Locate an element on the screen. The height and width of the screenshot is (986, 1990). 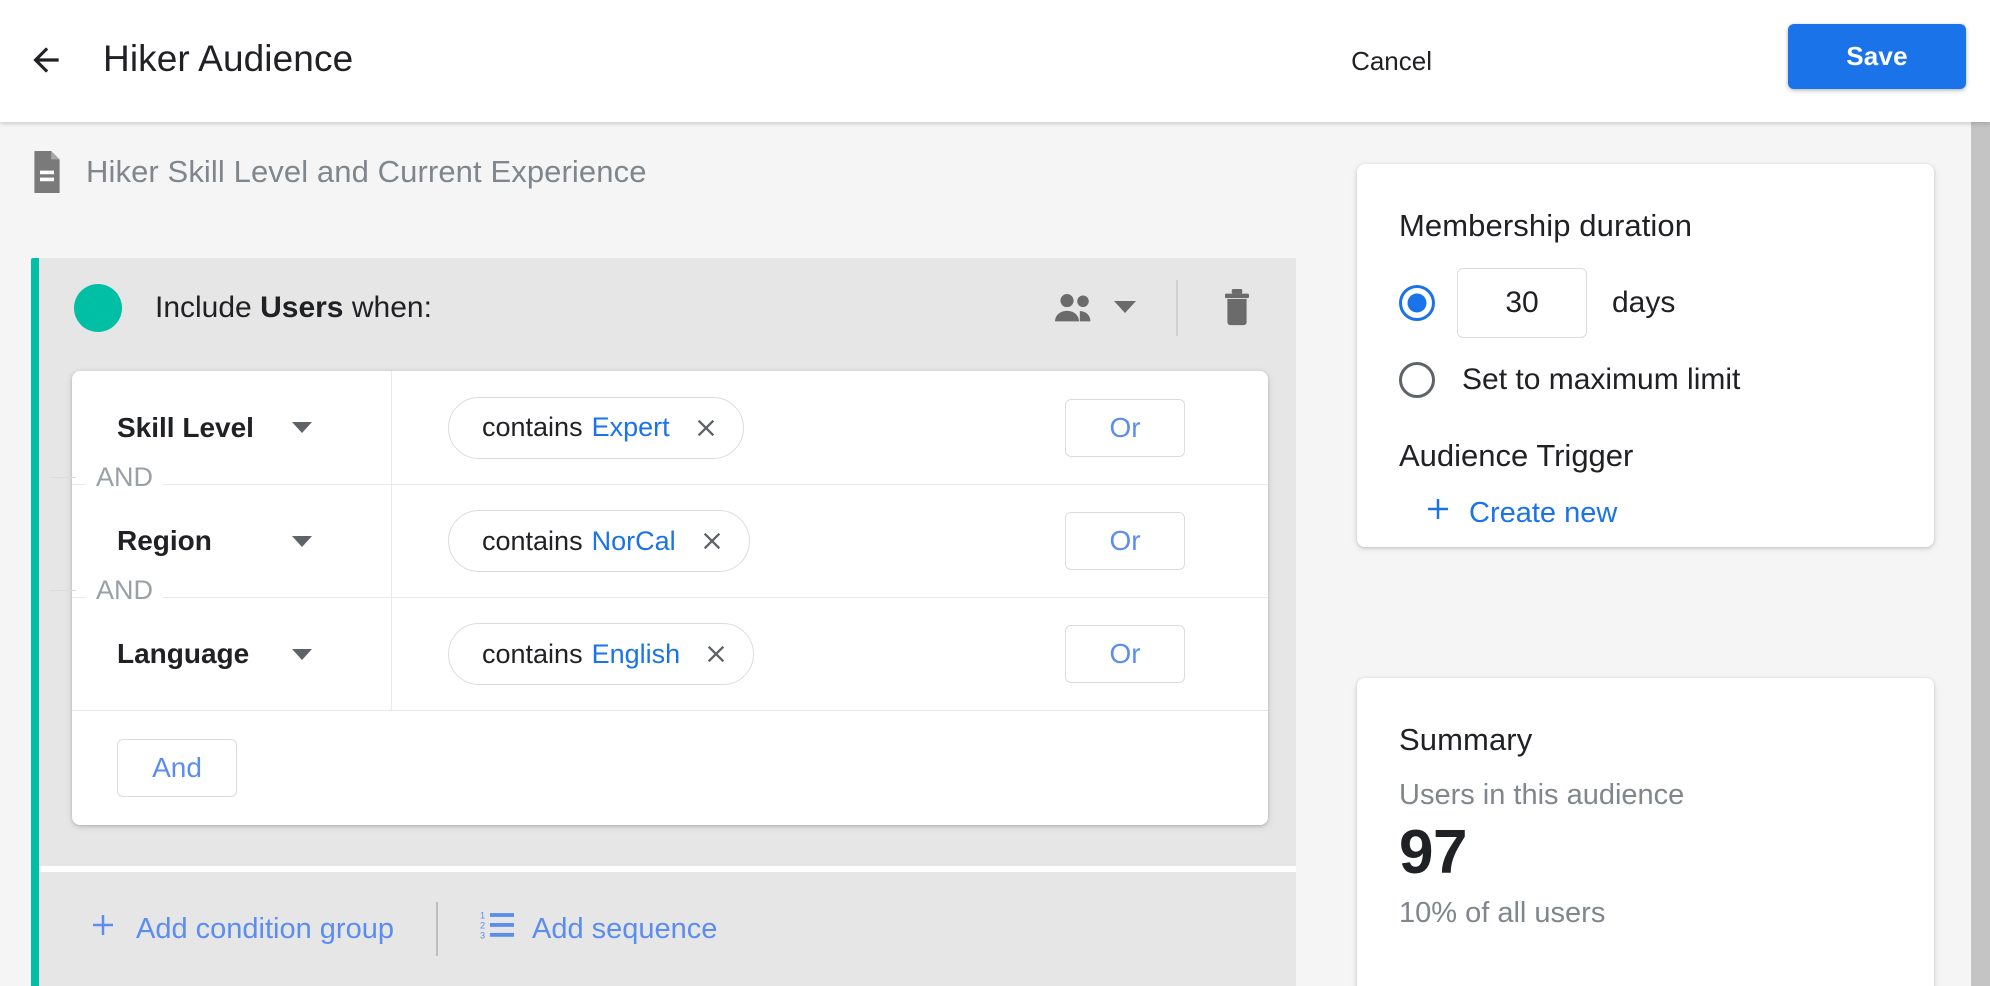
dimension-label: Language is located at coordinates (183, 653).